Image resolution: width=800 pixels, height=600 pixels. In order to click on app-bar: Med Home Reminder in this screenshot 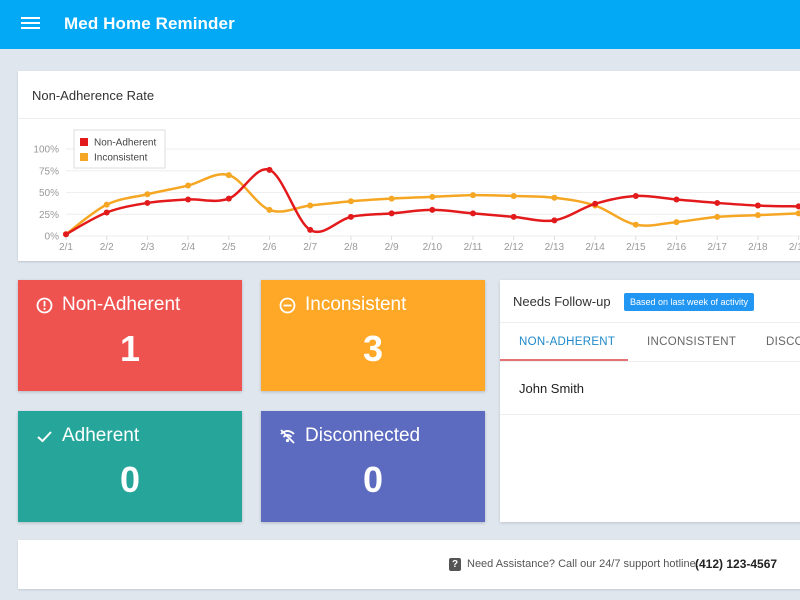, I will do `click(400, 24)`.